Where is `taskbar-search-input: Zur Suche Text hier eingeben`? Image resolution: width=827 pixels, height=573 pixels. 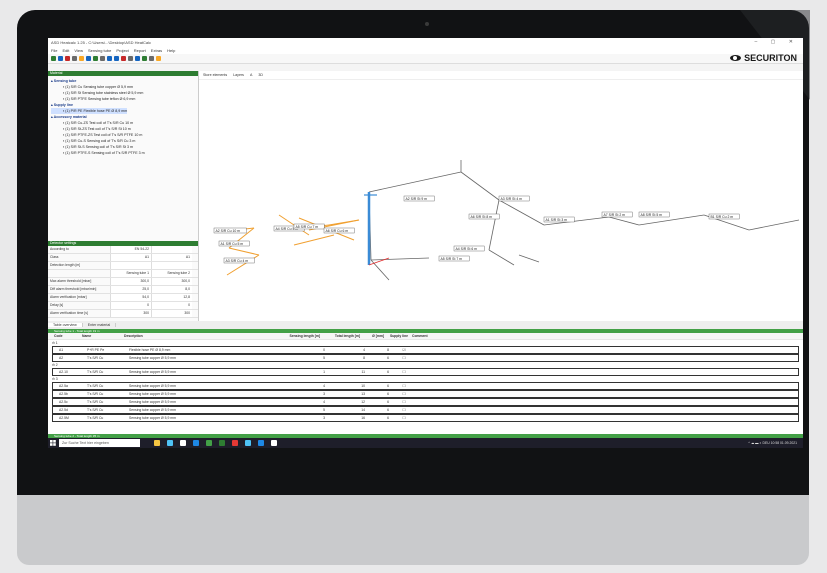 taskbar-search-input: Zur Suche Text hier eingeben is located at coordinates (99, 443).